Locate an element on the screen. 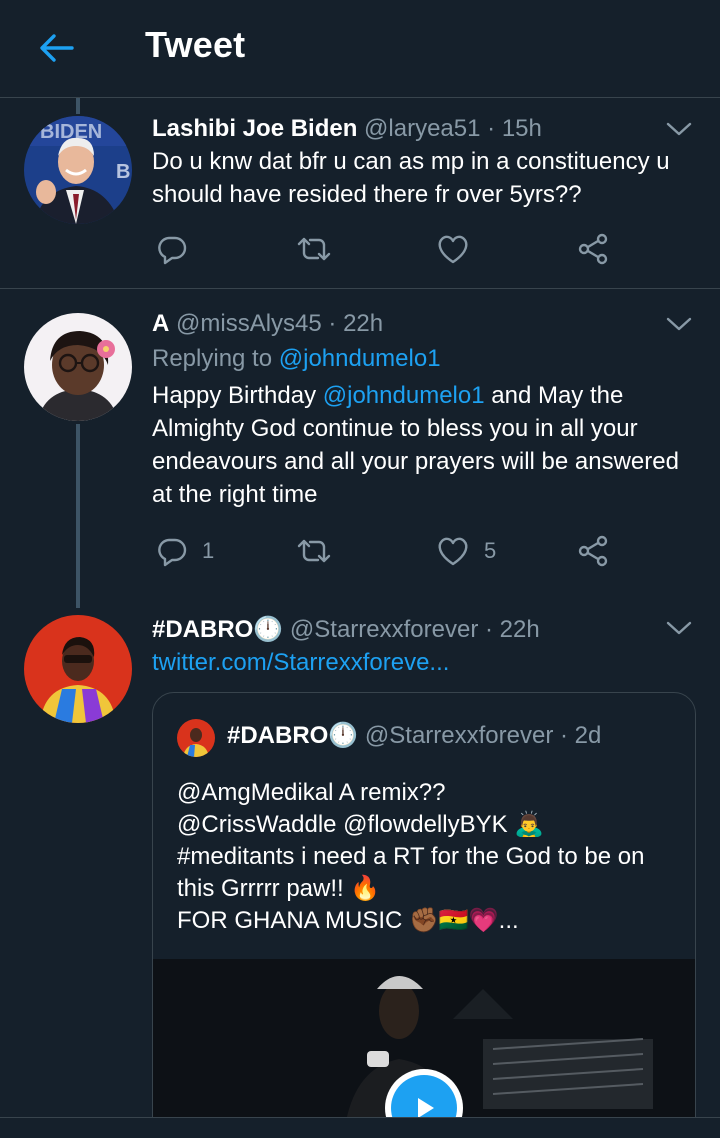  back-button is located at coordinates (56, 48).